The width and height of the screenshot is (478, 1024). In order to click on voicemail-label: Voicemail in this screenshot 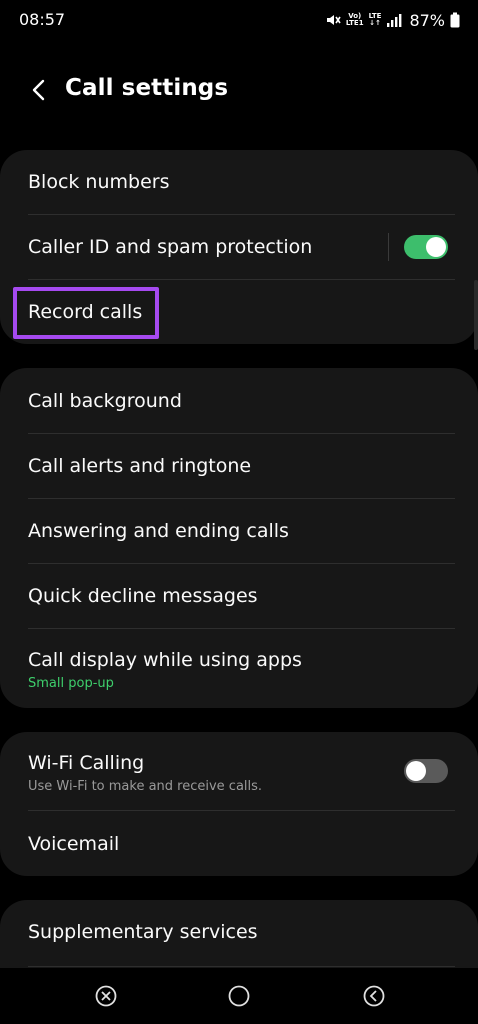, I will do `click(74, 844)`.